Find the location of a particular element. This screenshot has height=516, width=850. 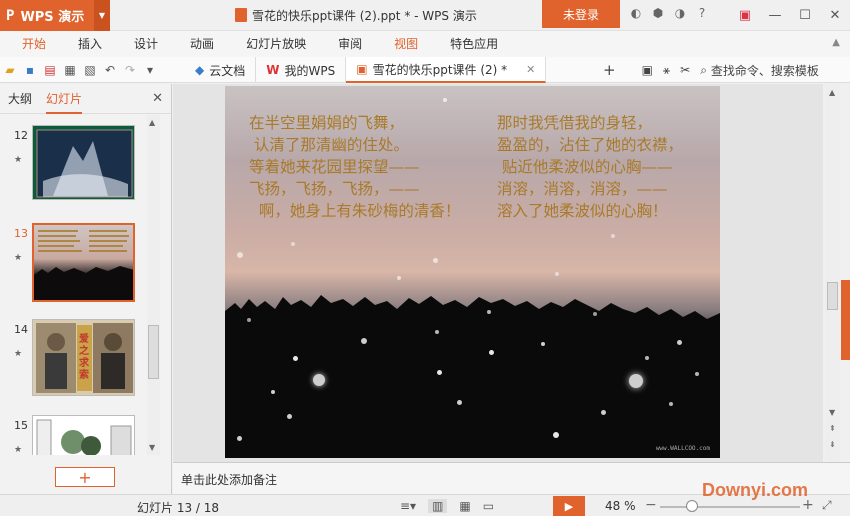

wps-logo-icon: P is located at coordinates (10, 15).